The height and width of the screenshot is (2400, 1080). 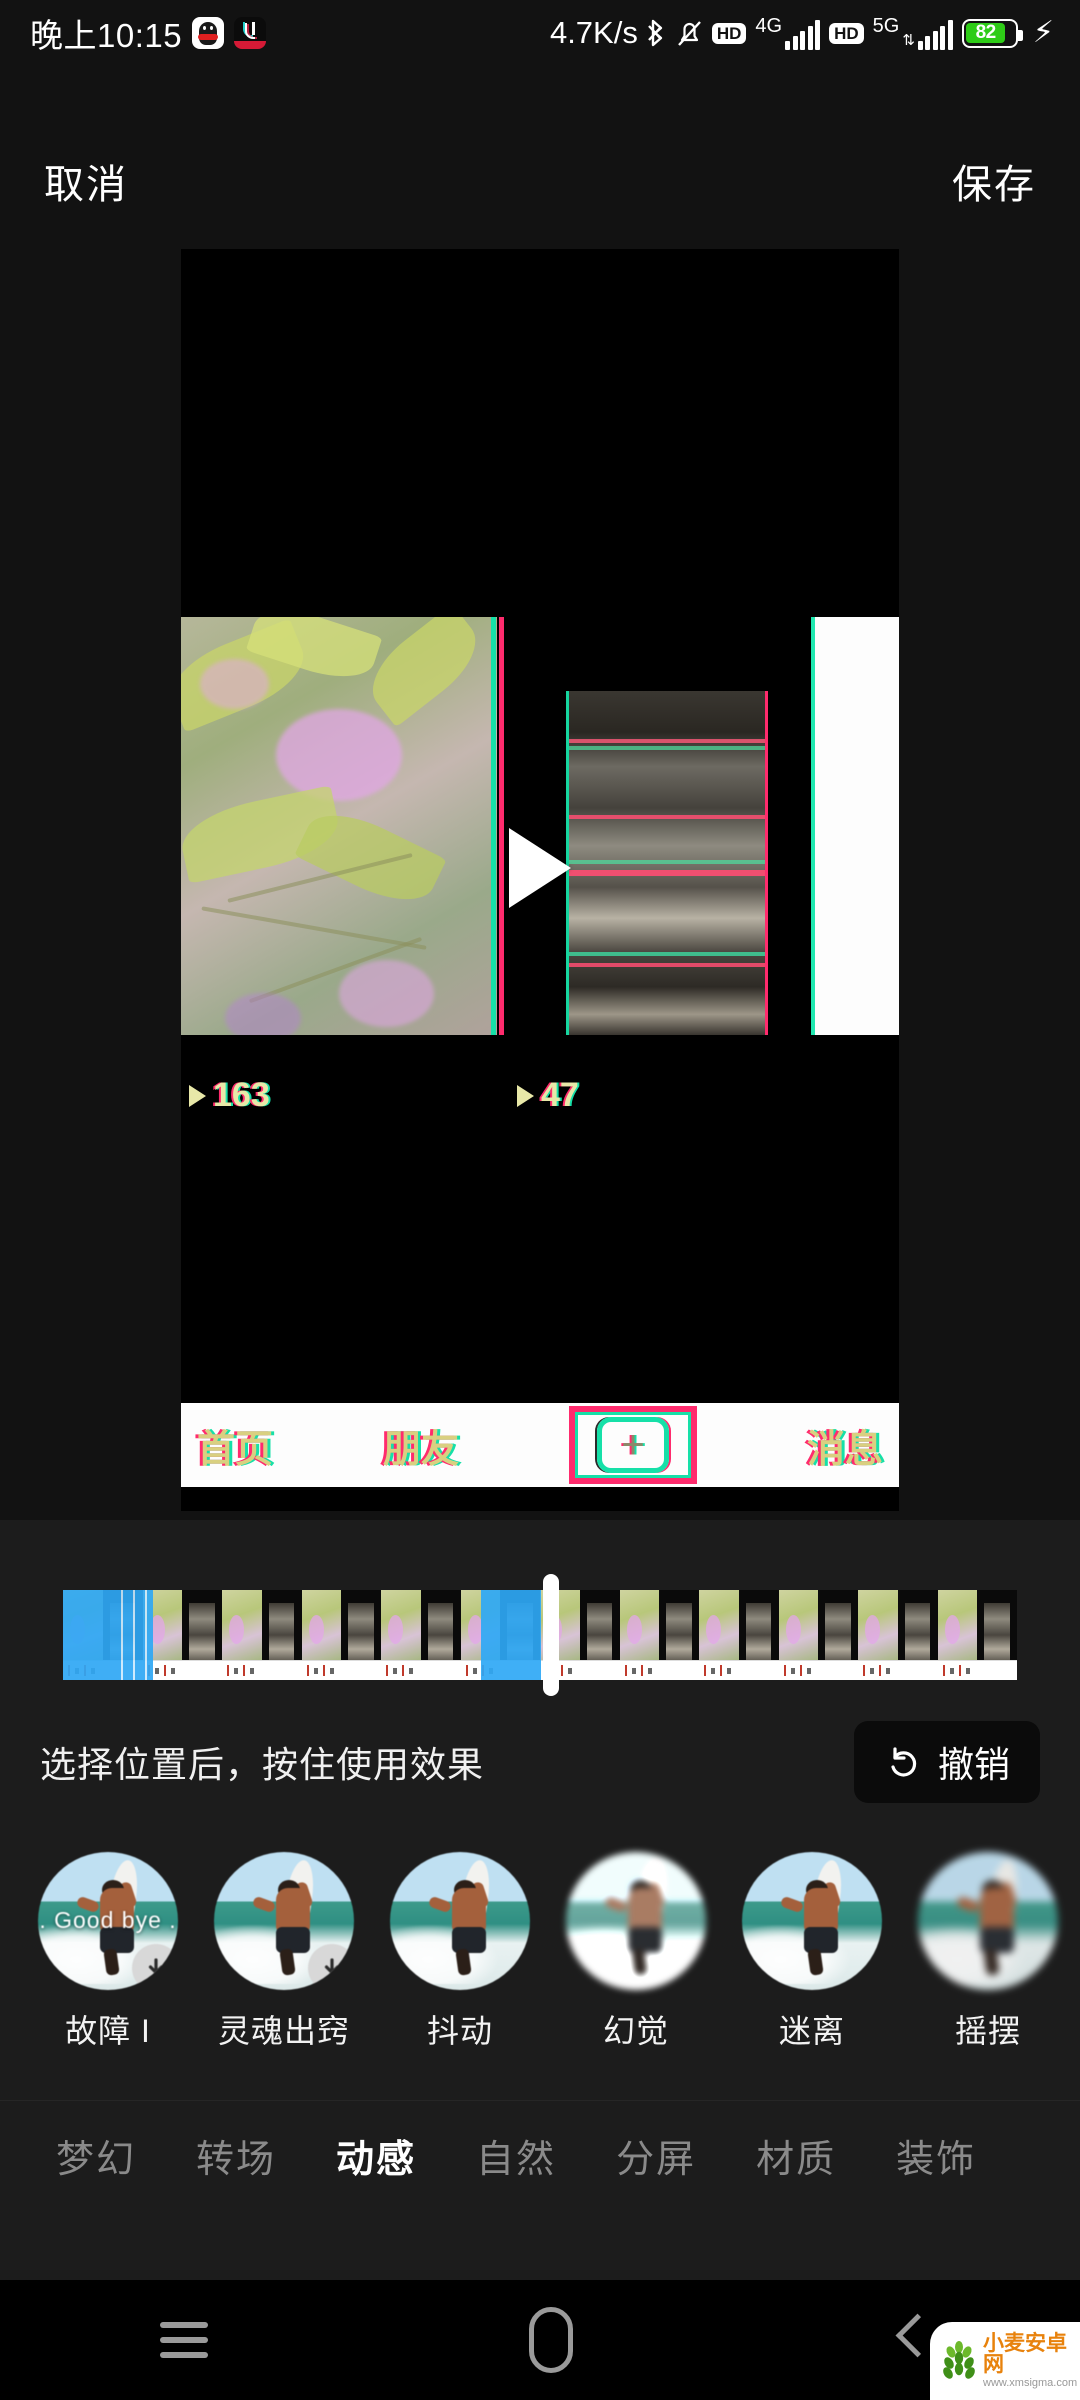 I want to click on watermark-text: 小麦安卓网 www.xmsigma.com, so click(x=1030, y=2361).